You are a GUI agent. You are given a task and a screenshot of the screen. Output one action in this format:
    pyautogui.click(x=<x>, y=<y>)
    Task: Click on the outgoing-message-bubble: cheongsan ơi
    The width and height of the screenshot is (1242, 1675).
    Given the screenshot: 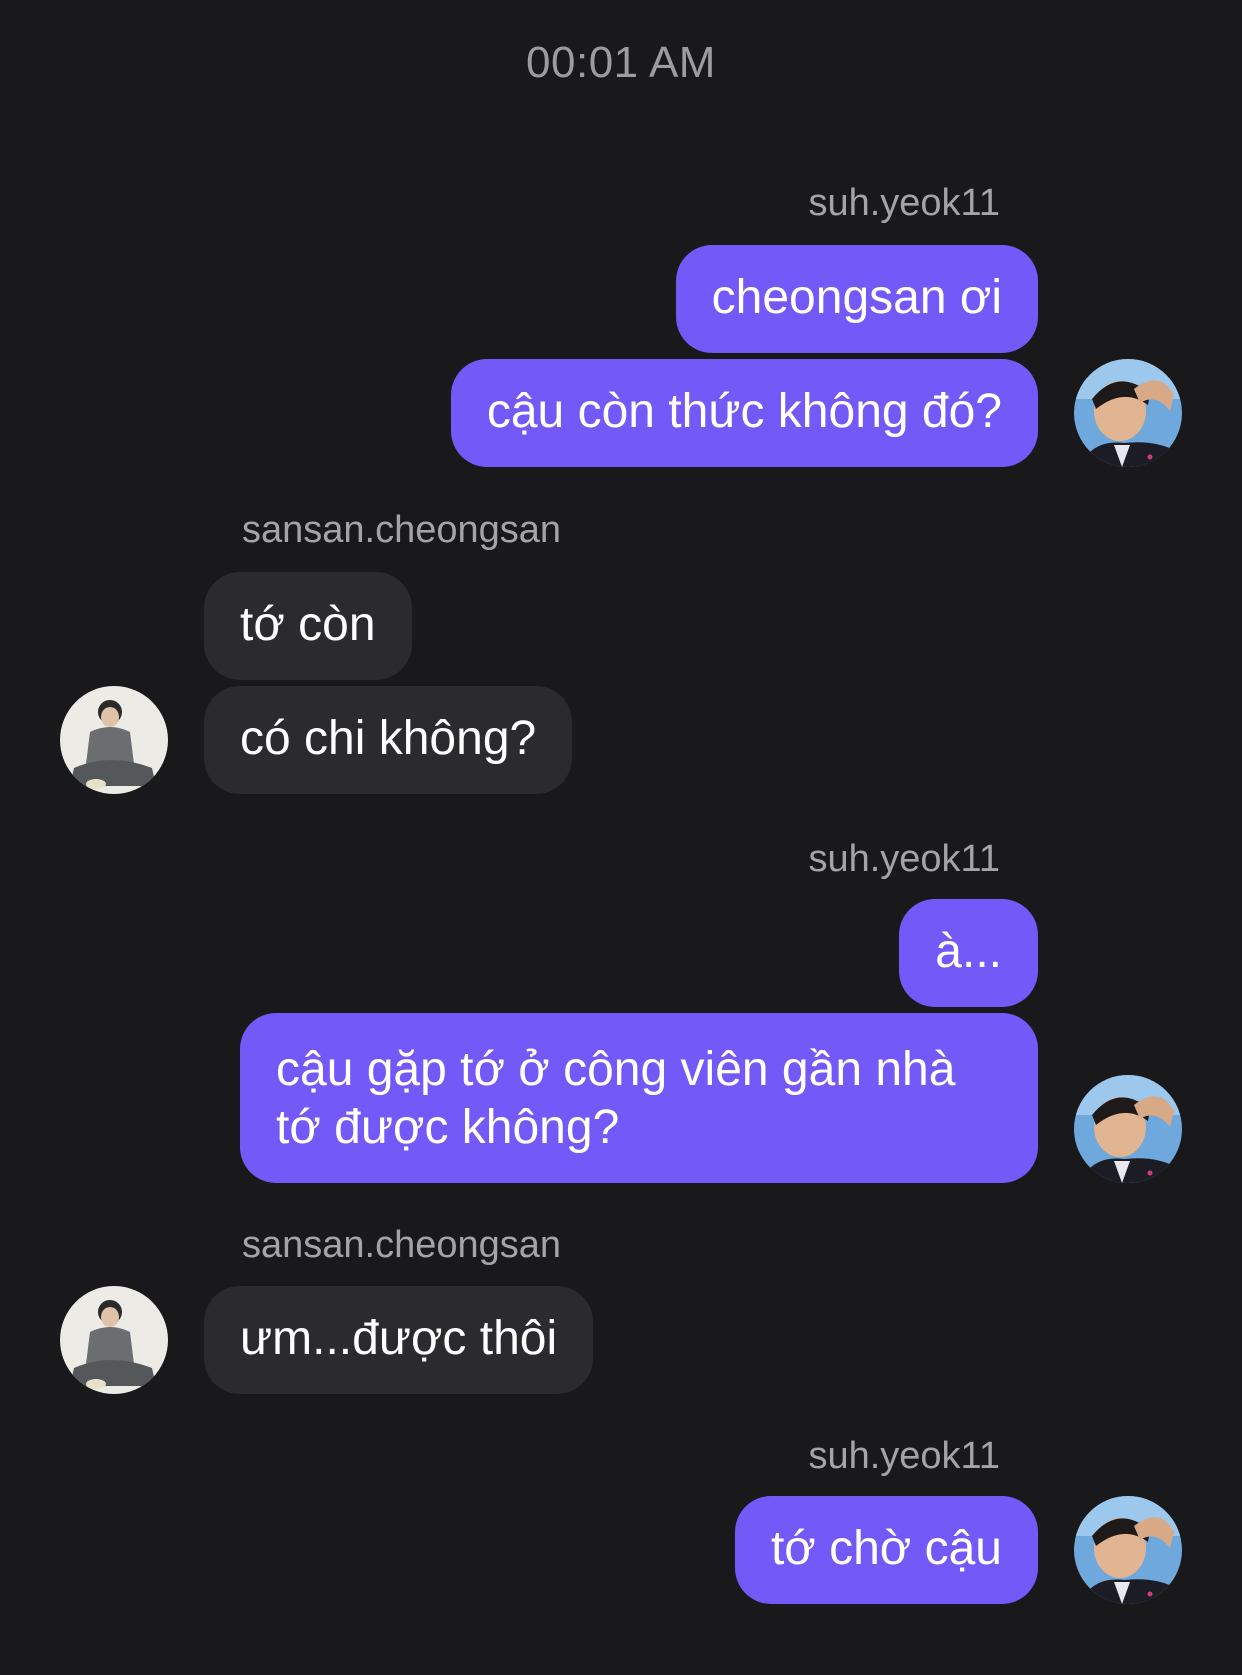 What is the action you would take?
    pyautogui.click(x=856, y=299)
    